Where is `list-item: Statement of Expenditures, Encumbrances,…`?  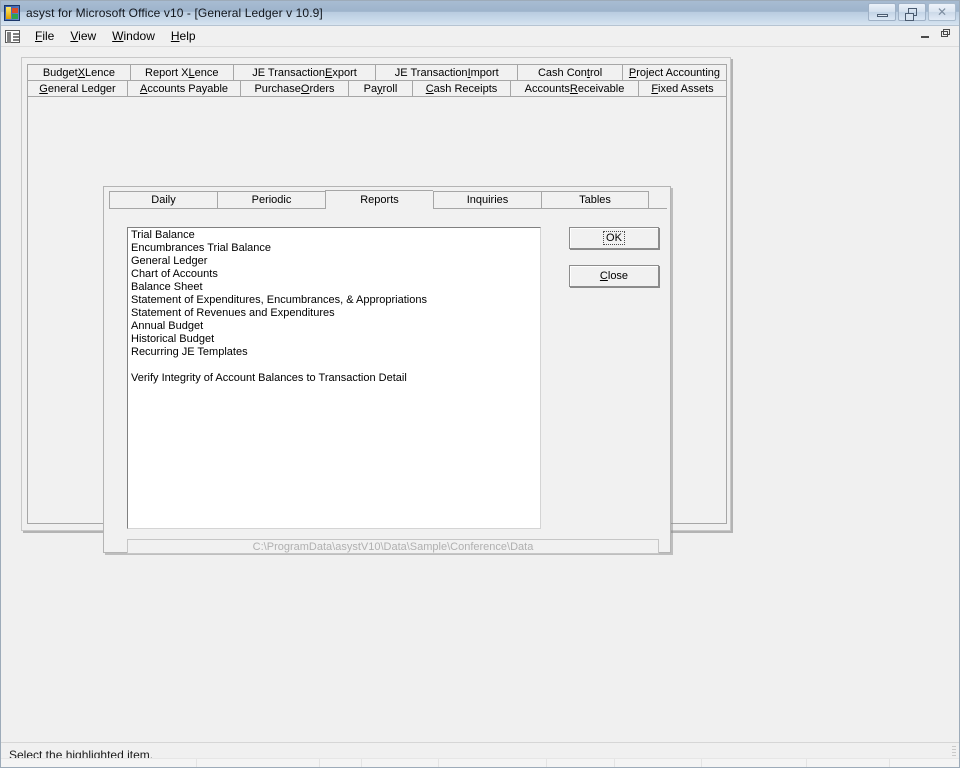
list-item: Statement of Expenditures, Encumbrances,… is located at coordinates (334, 300).